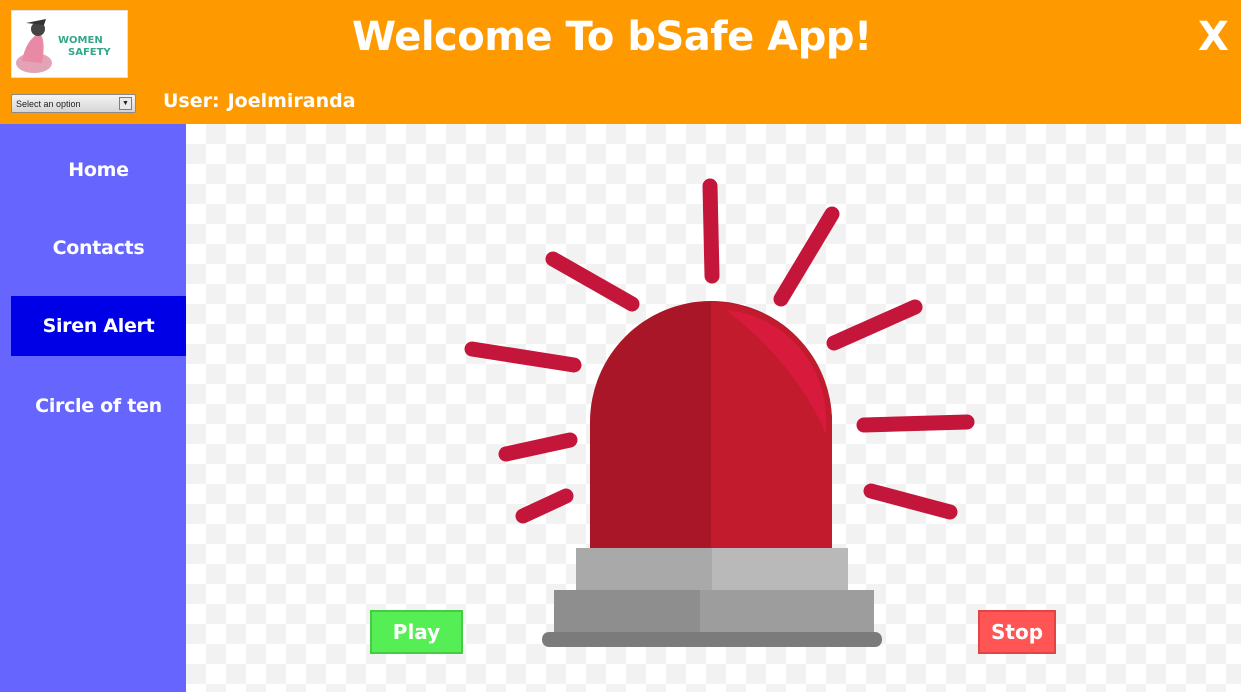 Image resolution: width=1241 pixels, height=692 pixels. I want to click on logo-text-line2: SAFETY, so click(89, 52).